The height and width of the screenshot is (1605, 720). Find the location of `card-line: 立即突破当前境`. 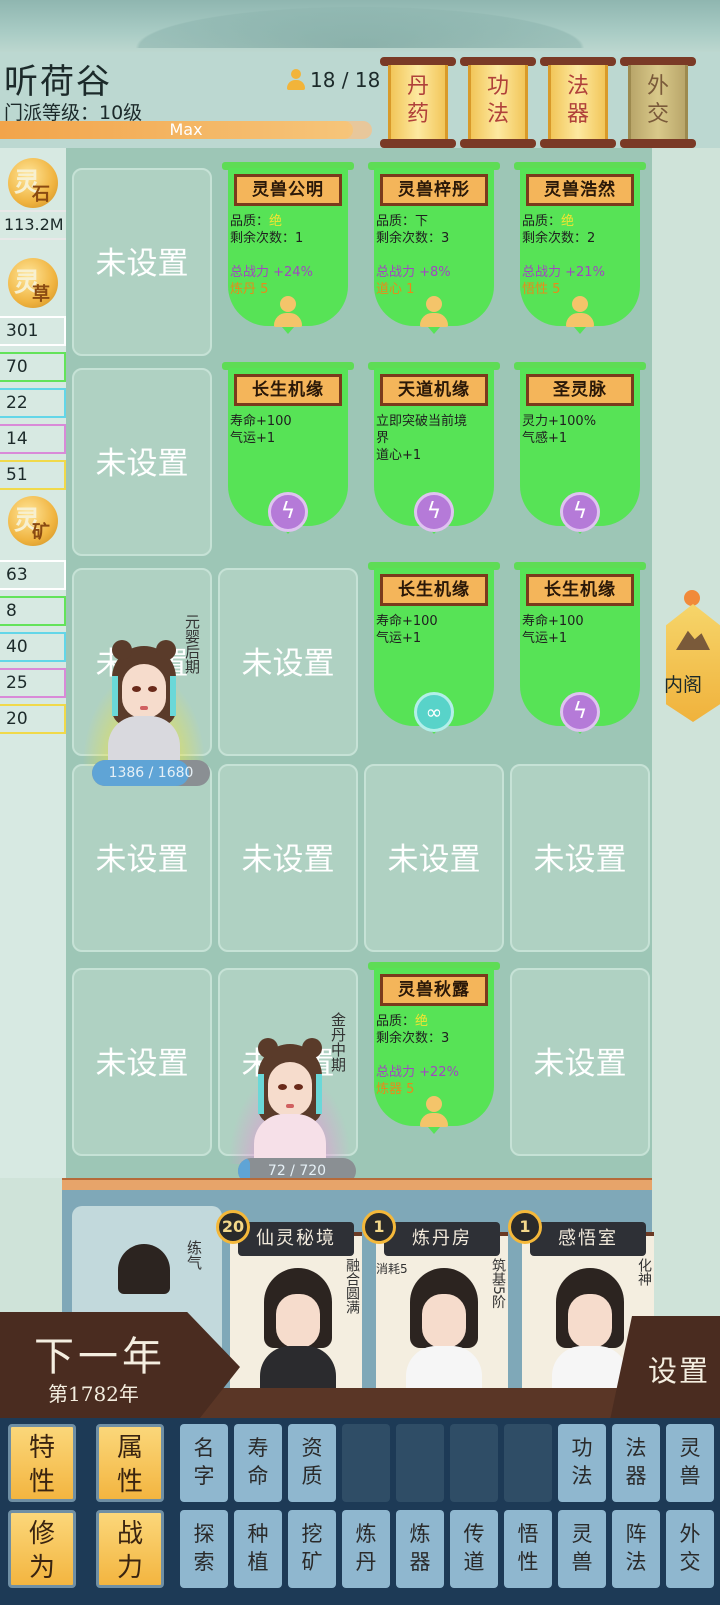

card-line: 立即突破当前境 is located at coordinates (422, 421).